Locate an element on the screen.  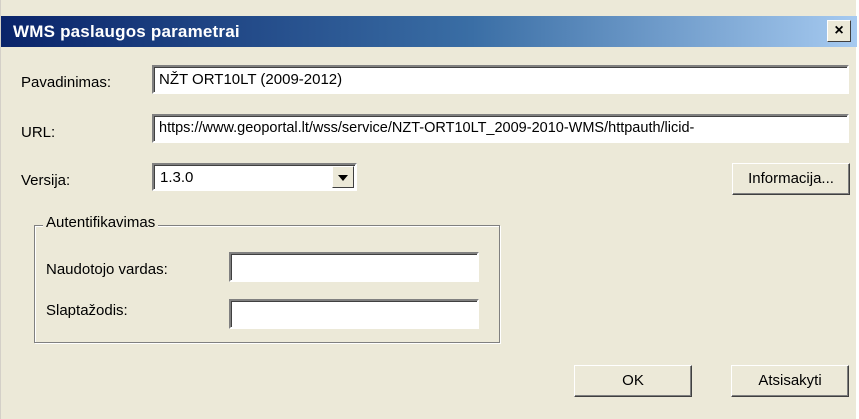
close-icon: × is located at coordinates (839, 30).